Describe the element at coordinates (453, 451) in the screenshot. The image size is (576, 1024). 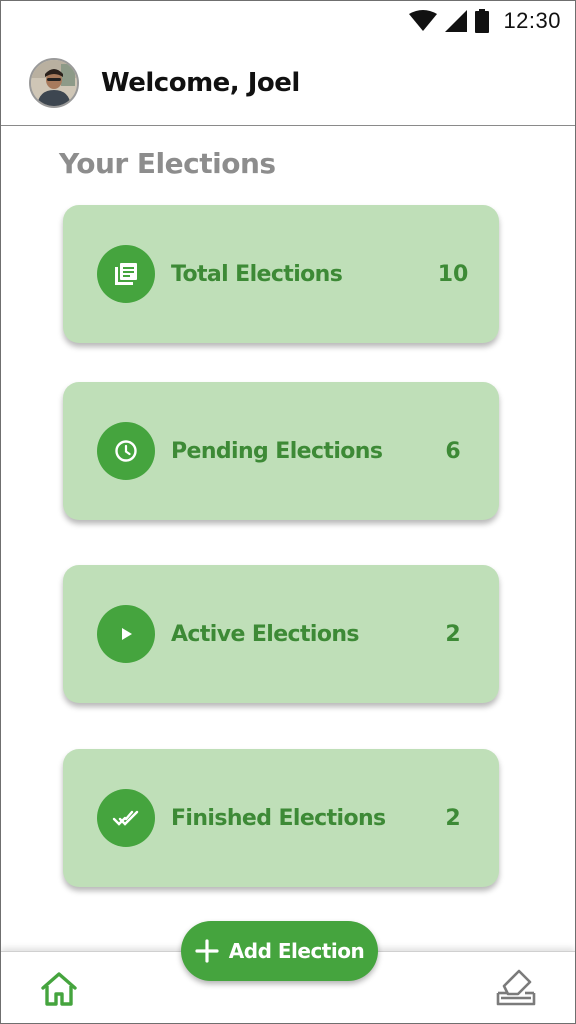
I see `card-count: 6` at that location.